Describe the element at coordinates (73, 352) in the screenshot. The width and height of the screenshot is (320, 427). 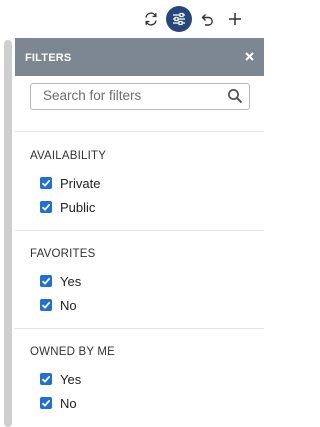
I see `section-title-owned-by-me: OWNED BY ME` at that location.